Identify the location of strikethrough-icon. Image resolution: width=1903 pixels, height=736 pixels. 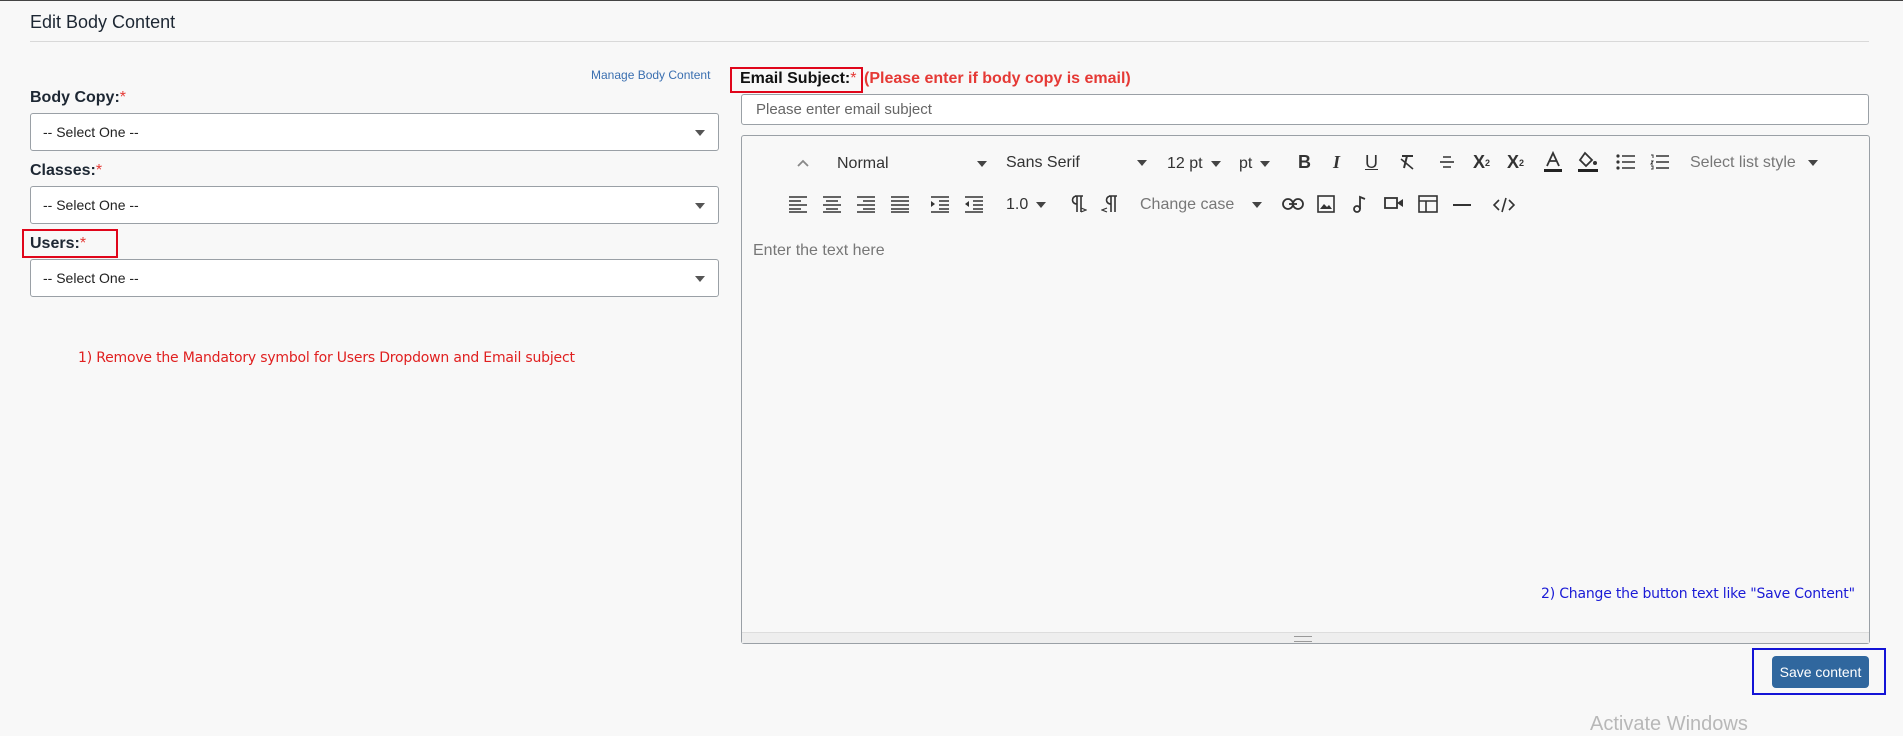
(1447, 162).